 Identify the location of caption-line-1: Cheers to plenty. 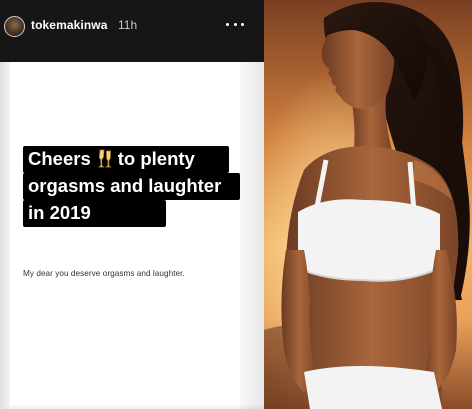
(126, 159).